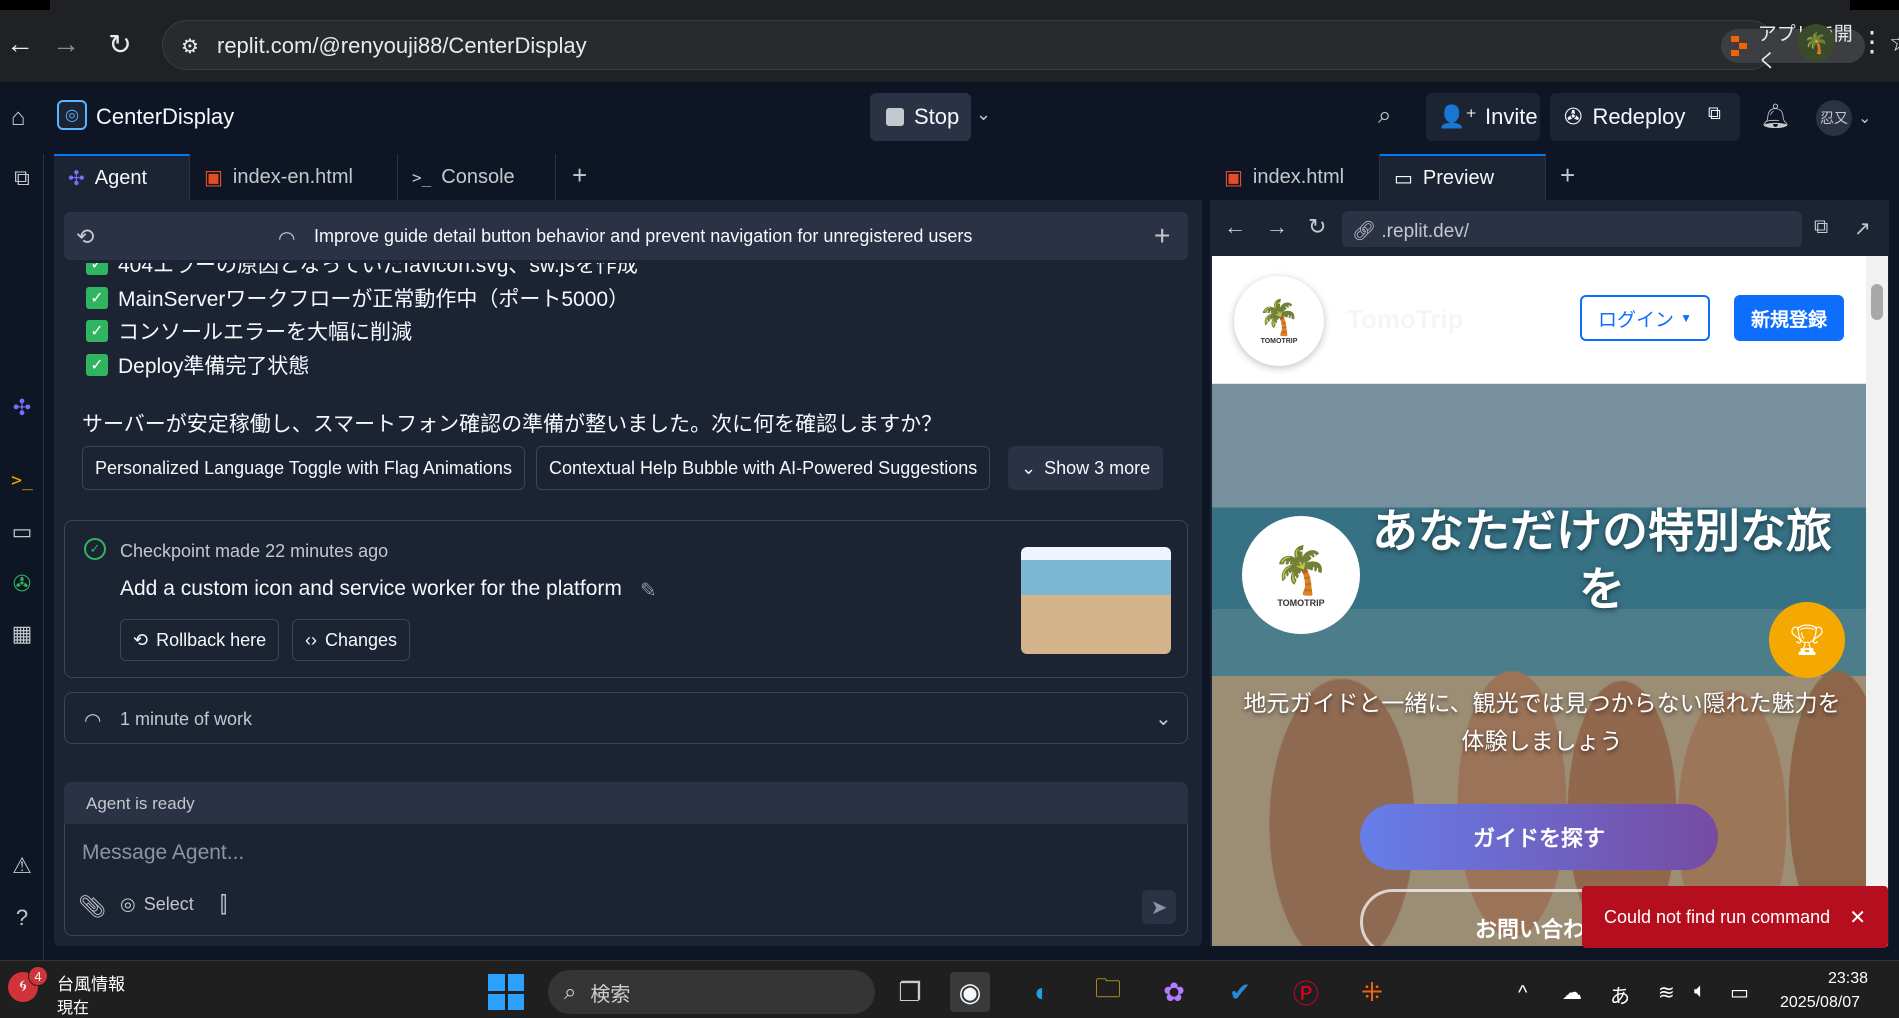 The height and width of the screenshot is (1018, 1899). Describe the element at coordinates (1775, 116) in the screenshot. I see `bell-icon: 🔔︎` at that location.